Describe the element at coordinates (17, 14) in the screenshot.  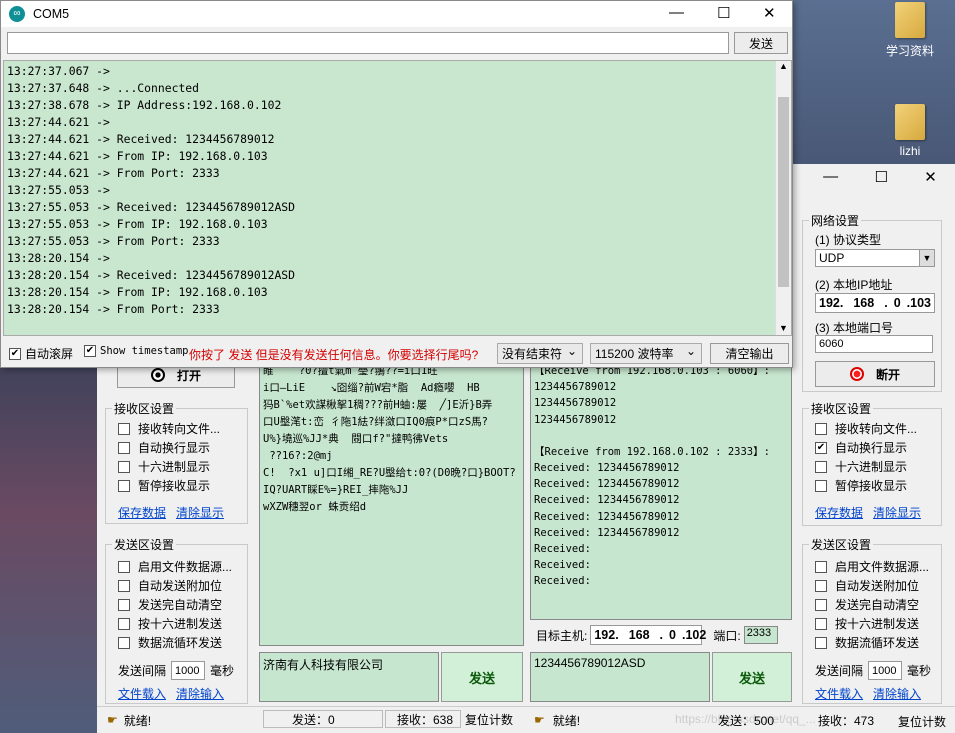
I see `arduino-icon: ∞` at that location.